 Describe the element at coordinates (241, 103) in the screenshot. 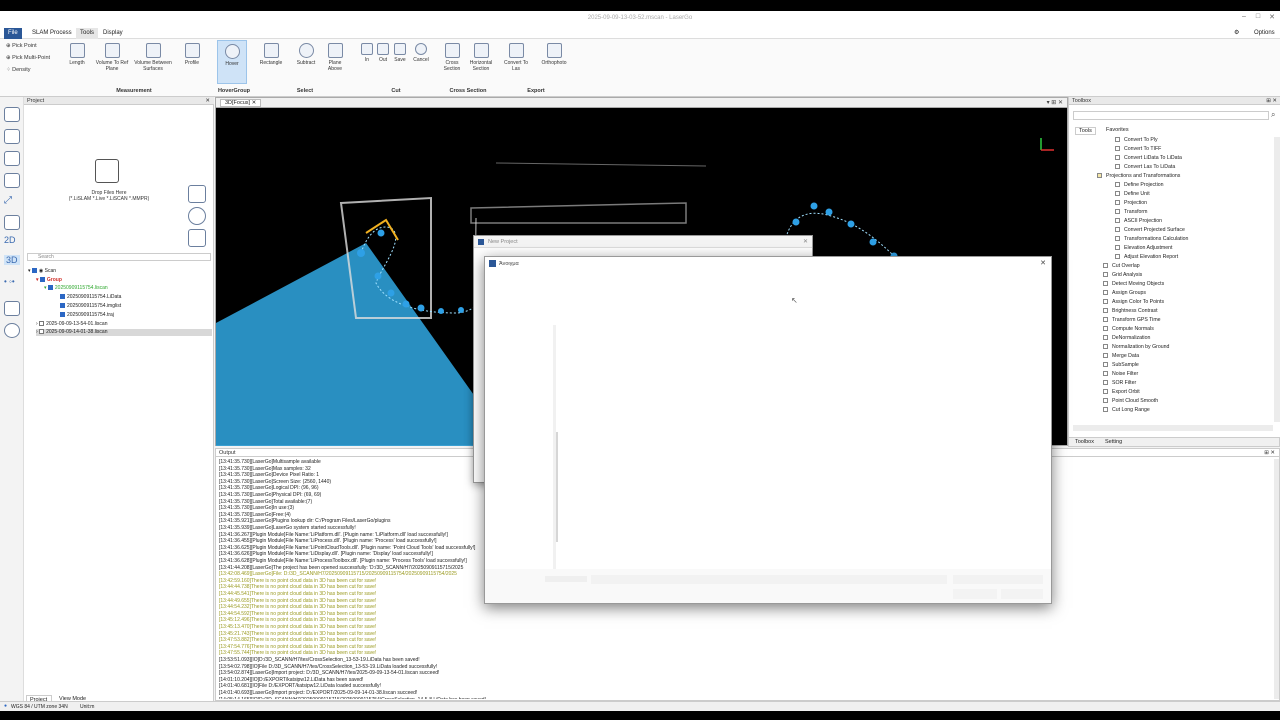

I see `tab-3d-focus: 3D[Focus] ✕` at that location.